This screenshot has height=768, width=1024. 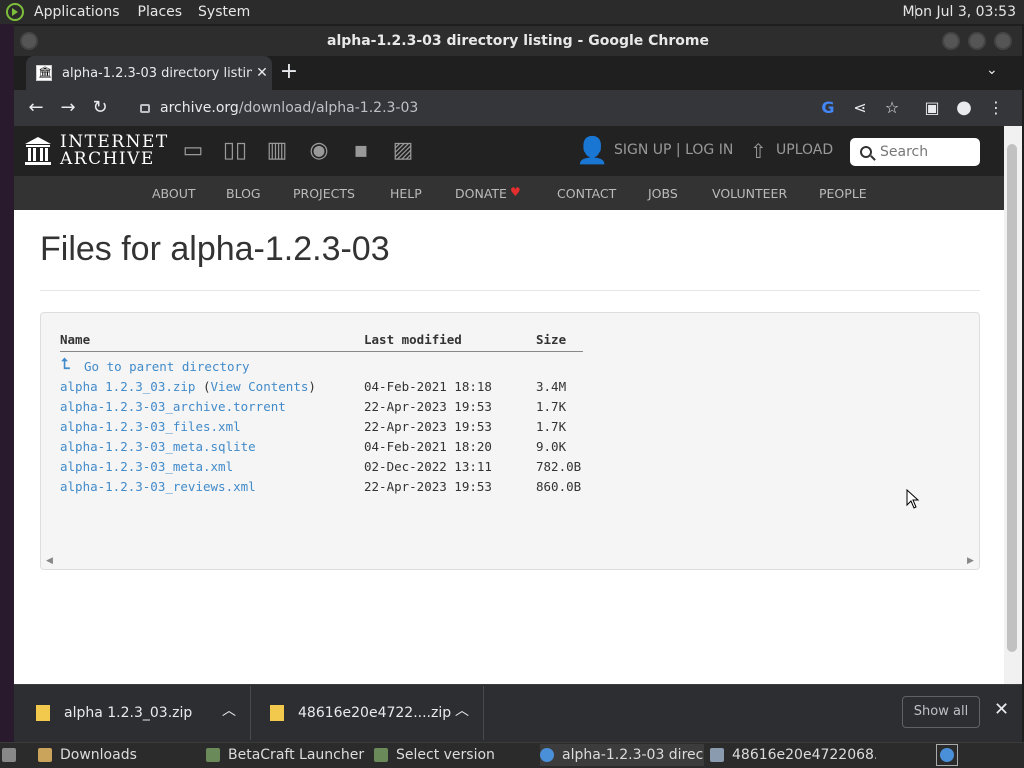 I want to click on distro-logo-icon, so click(x=15, y=12).